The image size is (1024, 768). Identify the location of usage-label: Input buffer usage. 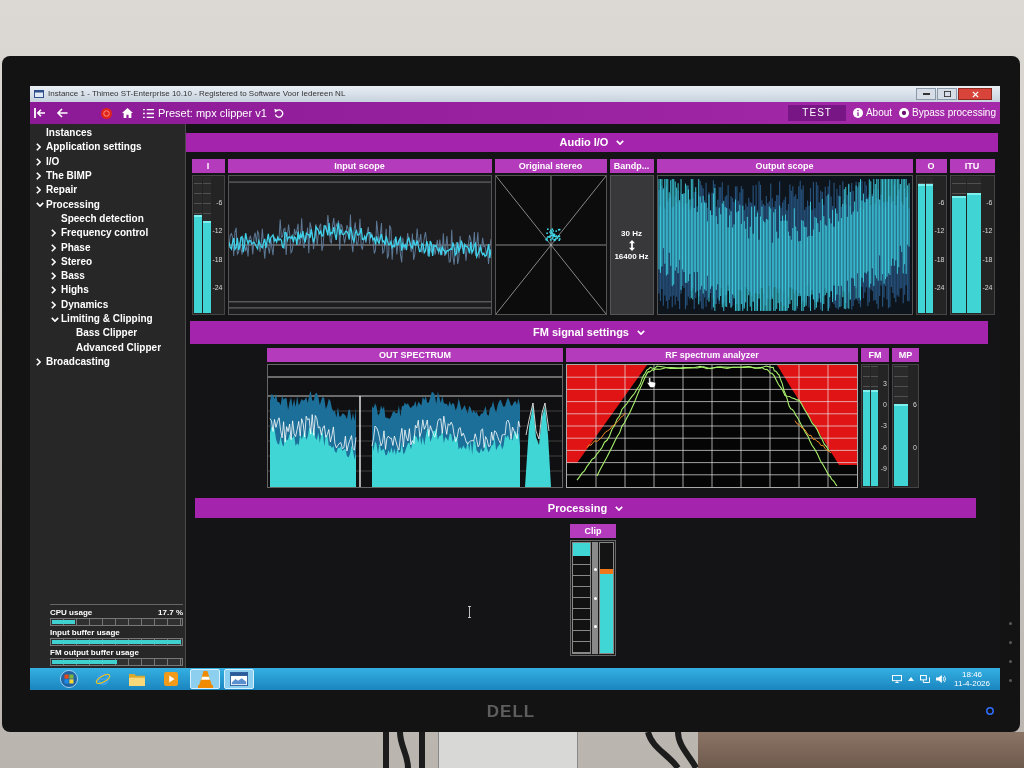
(85, 633).